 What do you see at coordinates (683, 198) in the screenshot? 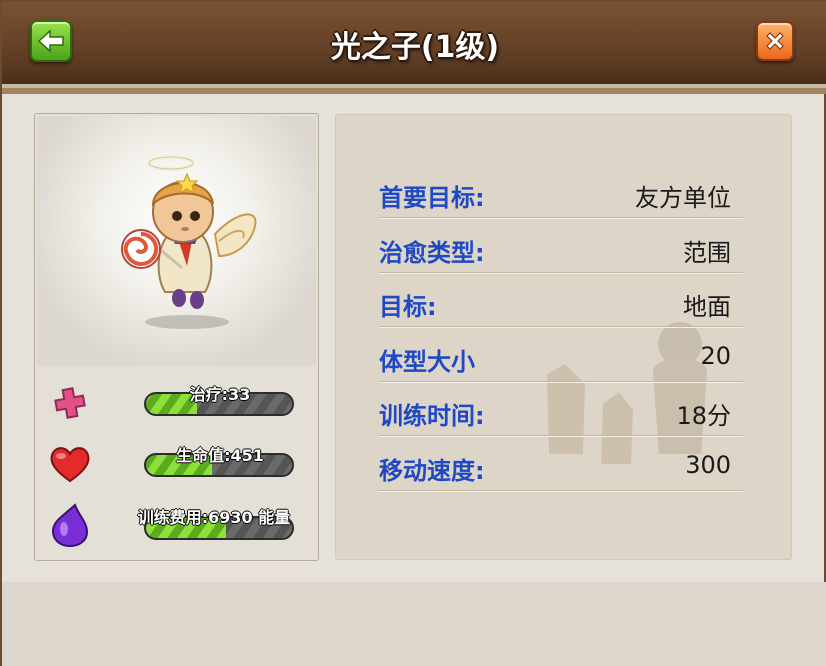
I see `info-value: 友方单位` at bounding box center [683, 198].